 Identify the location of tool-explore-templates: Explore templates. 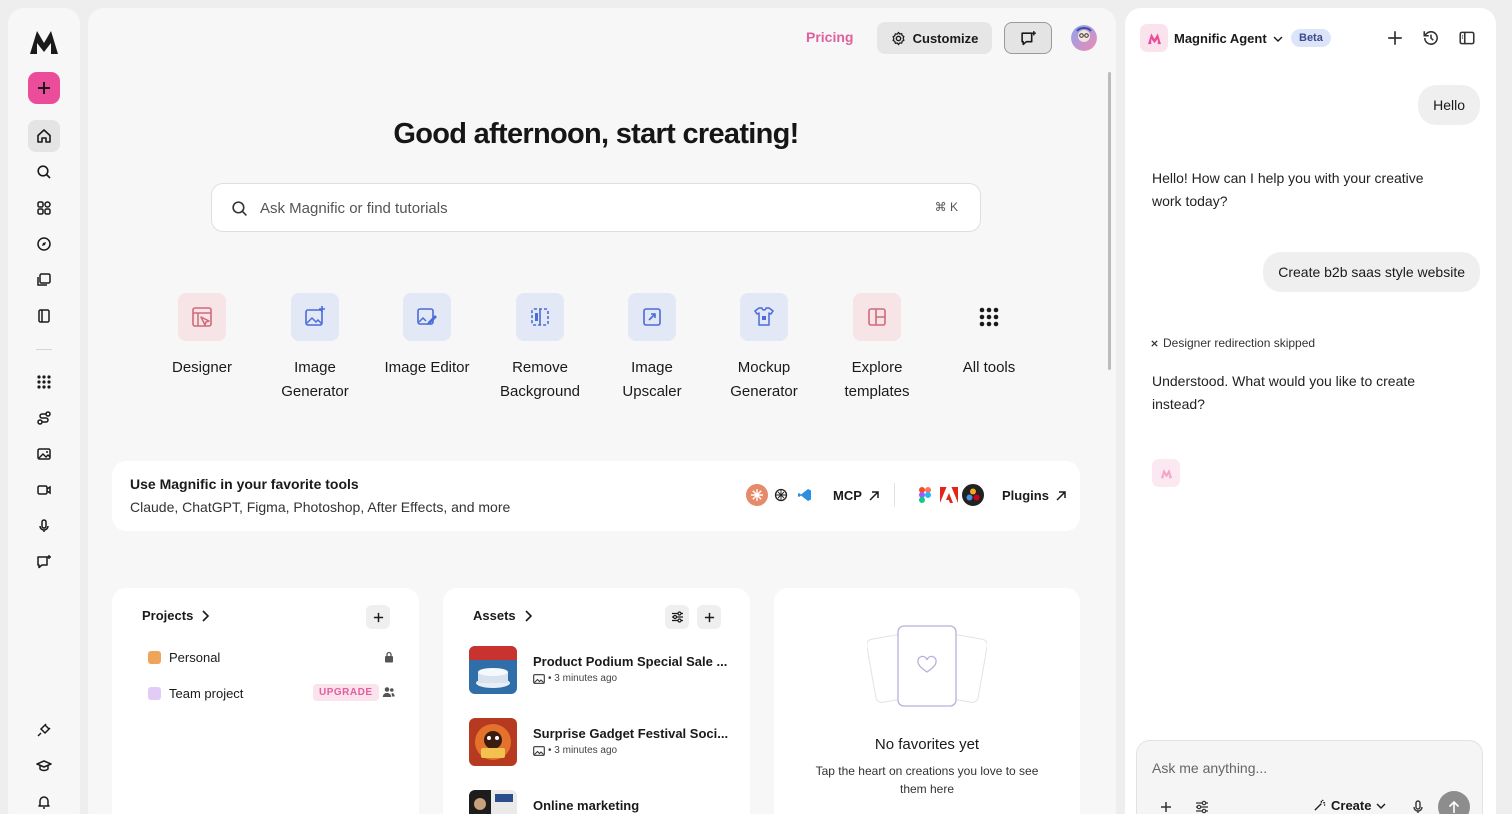
(877, 348).